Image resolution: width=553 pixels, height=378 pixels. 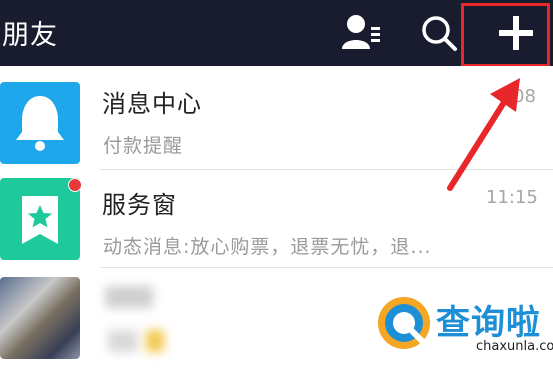 What do you see at coordinates (123, 341) in the screenshot?
I see `blurred-preview` at bounding box center [123, 341].